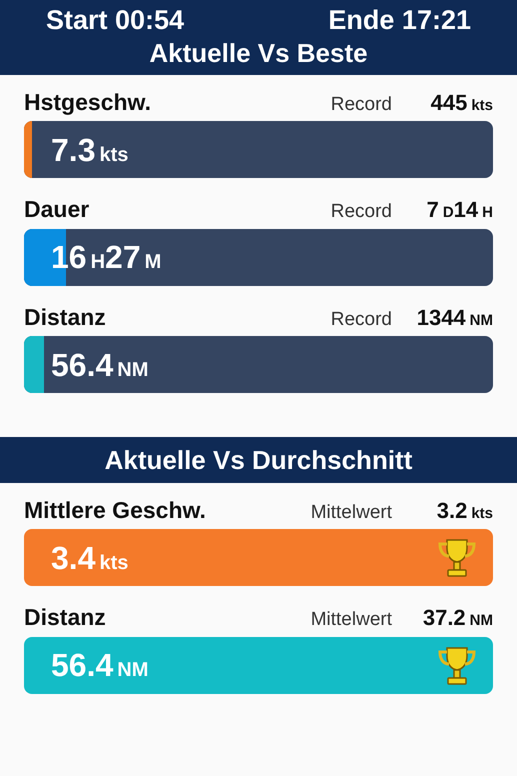 The width and height of the screenshot is (517, 776). What do you see at coordinates (457, 618) in the screenshot?
I see `average-value: 37.2 NM` at bounding box center [457, 618].